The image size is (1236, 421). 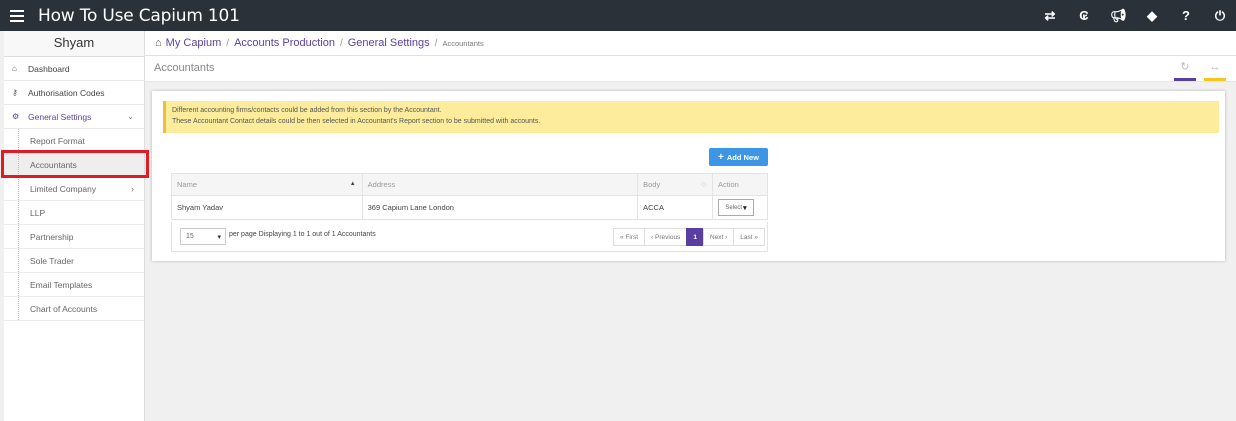 What do you see at coordinates (675, 184) in the screenshot?
I see `column-header-body: Body ◇` at bounding box center [675, 184].